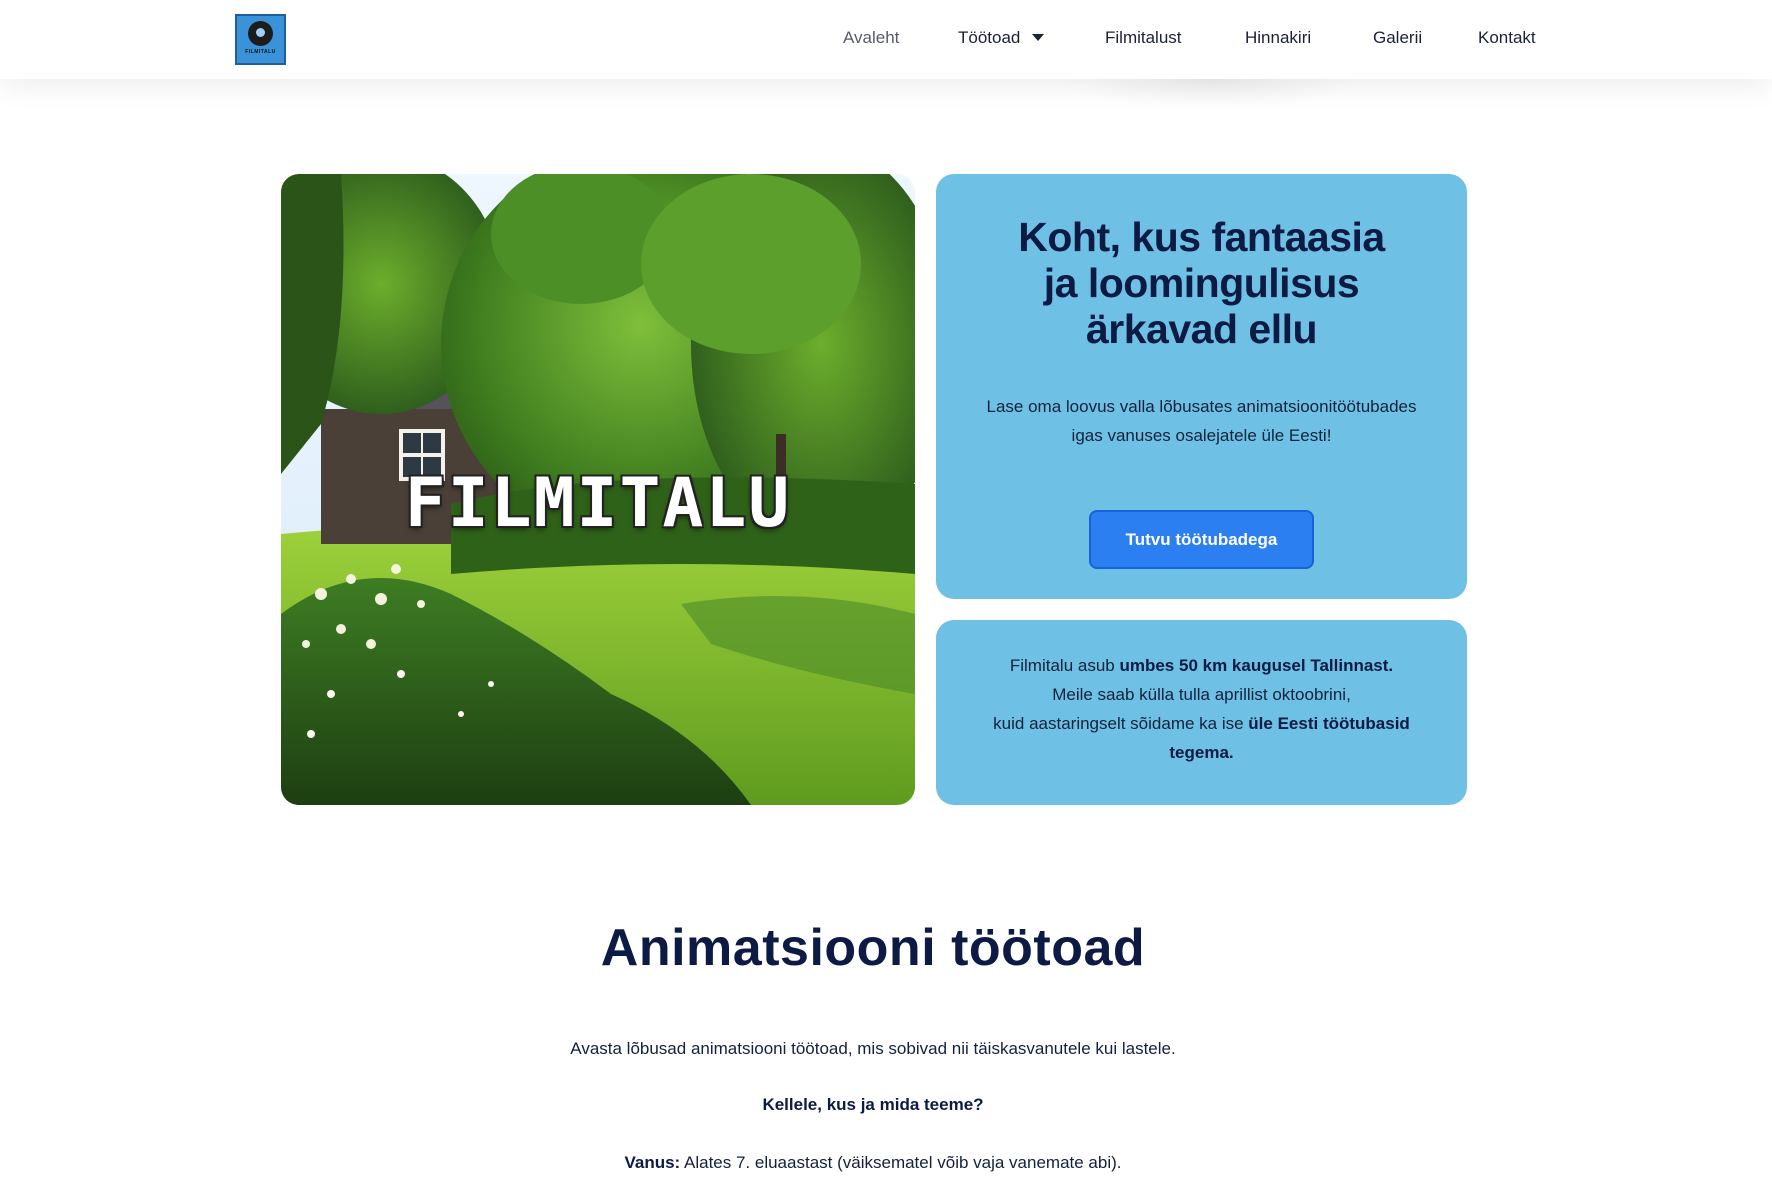 The image size is (1772, 1181). Describe the element at coordinates (1507, 38) in the screenshot. I see `nav-item-kontakt: Kontakt` at that location.